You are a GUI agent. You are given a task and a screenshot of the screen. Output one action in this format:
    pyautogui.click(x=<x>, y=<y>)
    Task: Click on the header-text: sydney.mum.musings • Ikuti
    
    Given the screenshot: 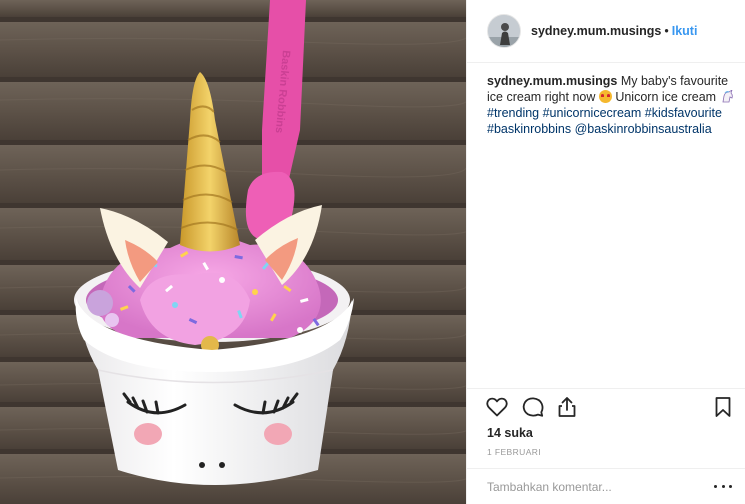 What is the action you would take?
    pyautogui.click(x=614, y=31)
    